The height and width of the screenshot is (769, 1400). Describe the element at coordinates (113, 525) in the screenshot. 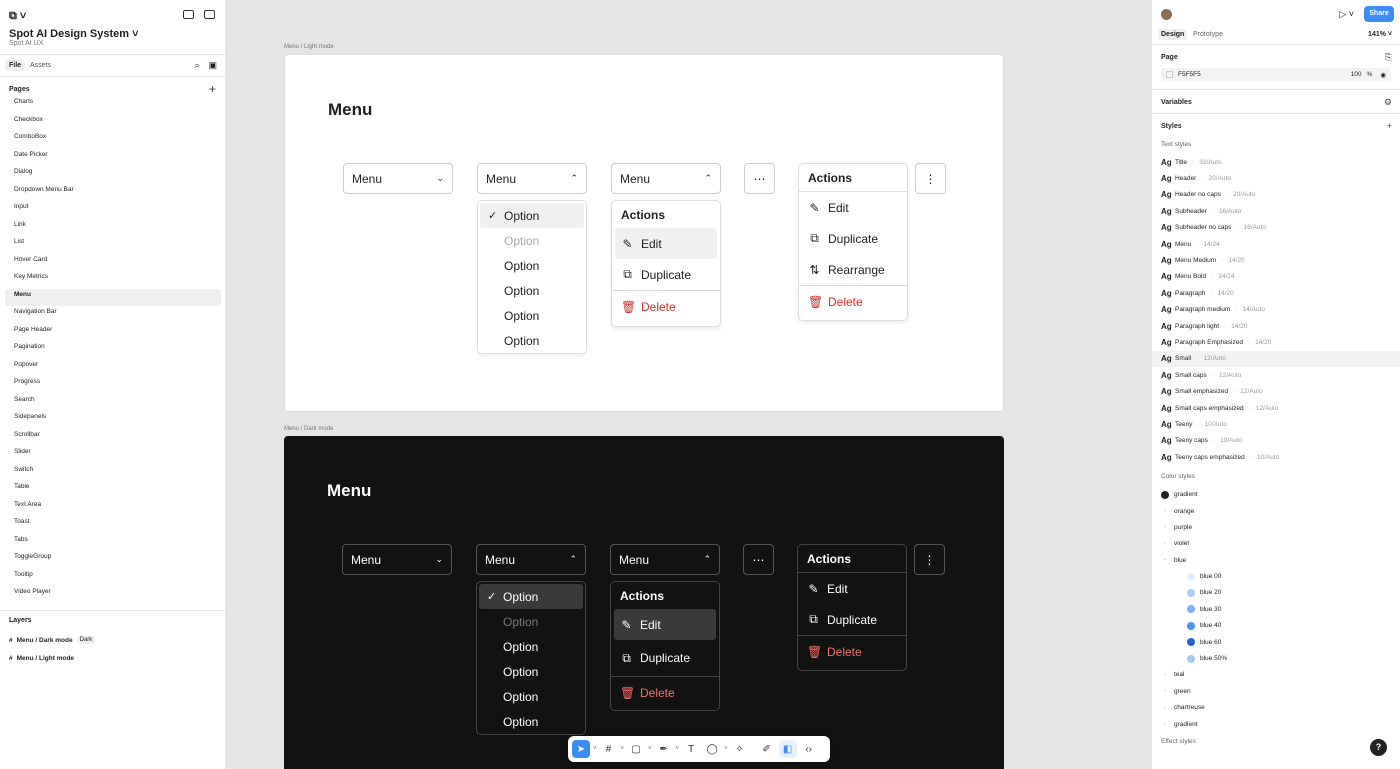

I see `page-item: Toast` at that location.